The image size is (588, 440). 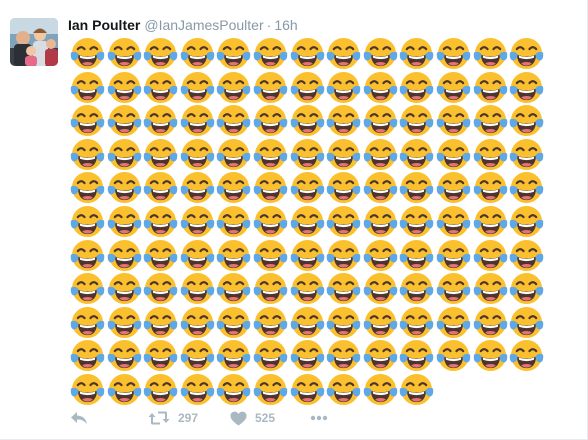 I want to click on more-button, so click(x=319, y=418).